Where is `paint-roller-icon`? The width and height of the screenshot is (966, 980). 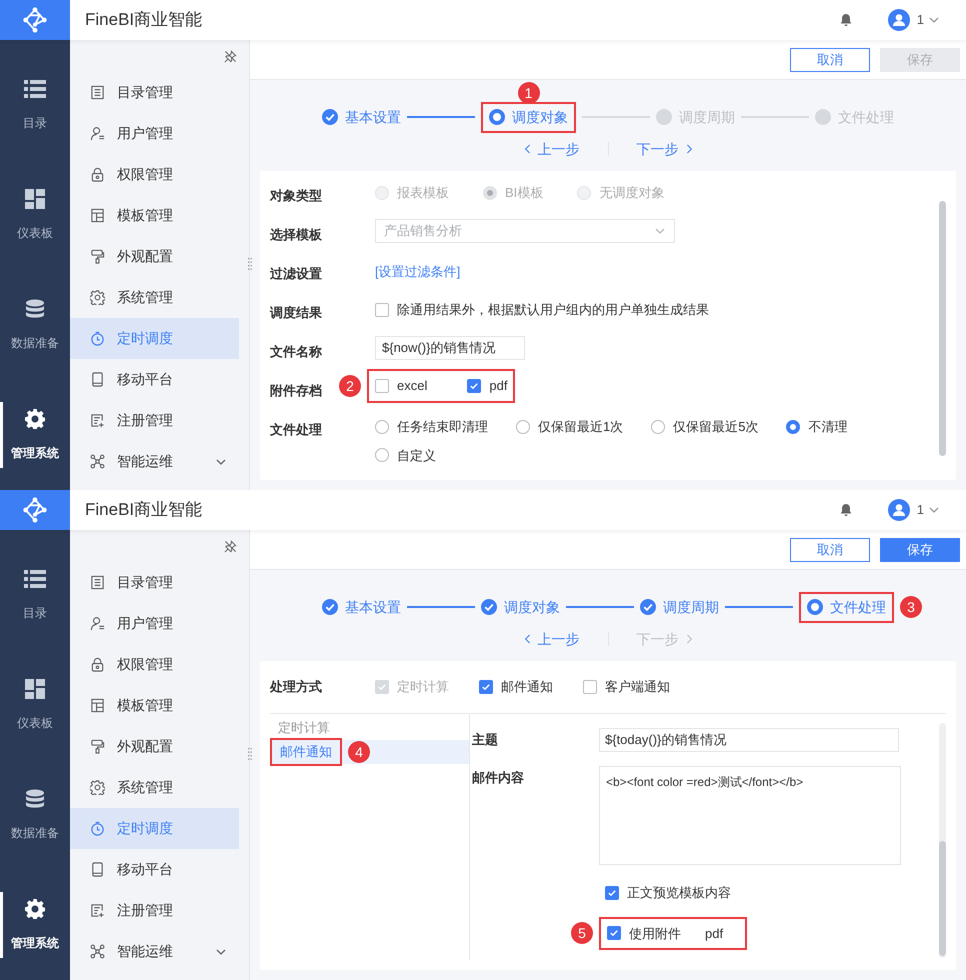 paint-roller-icon is located at coordinates (97, 256).